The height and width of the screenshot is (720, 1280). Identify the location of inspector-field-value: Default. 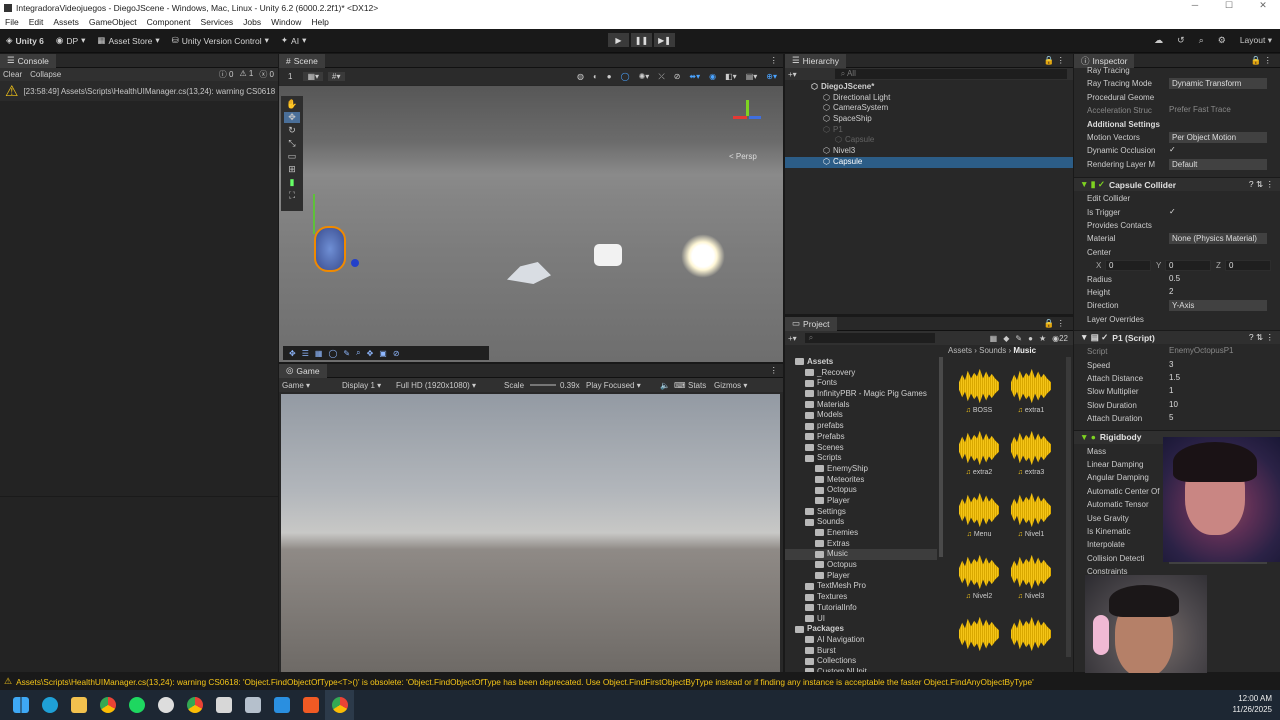
(1218, 164).